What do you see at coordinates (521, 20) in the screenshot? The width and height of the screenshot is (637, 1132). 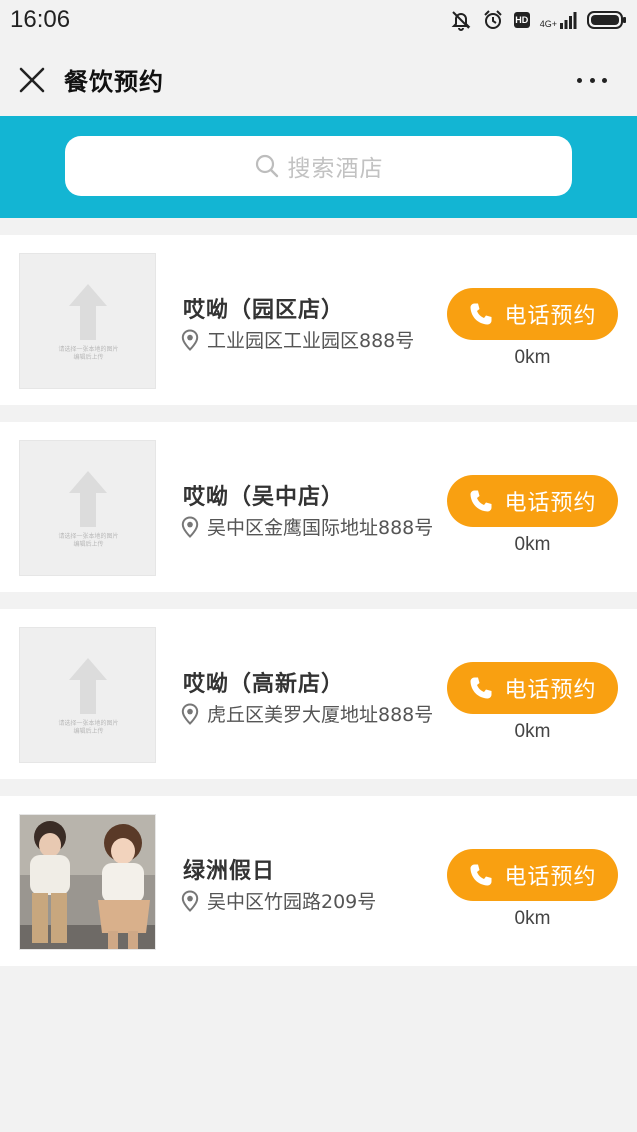 I see `hd-badge: HD` at bounding box center [521, 20].